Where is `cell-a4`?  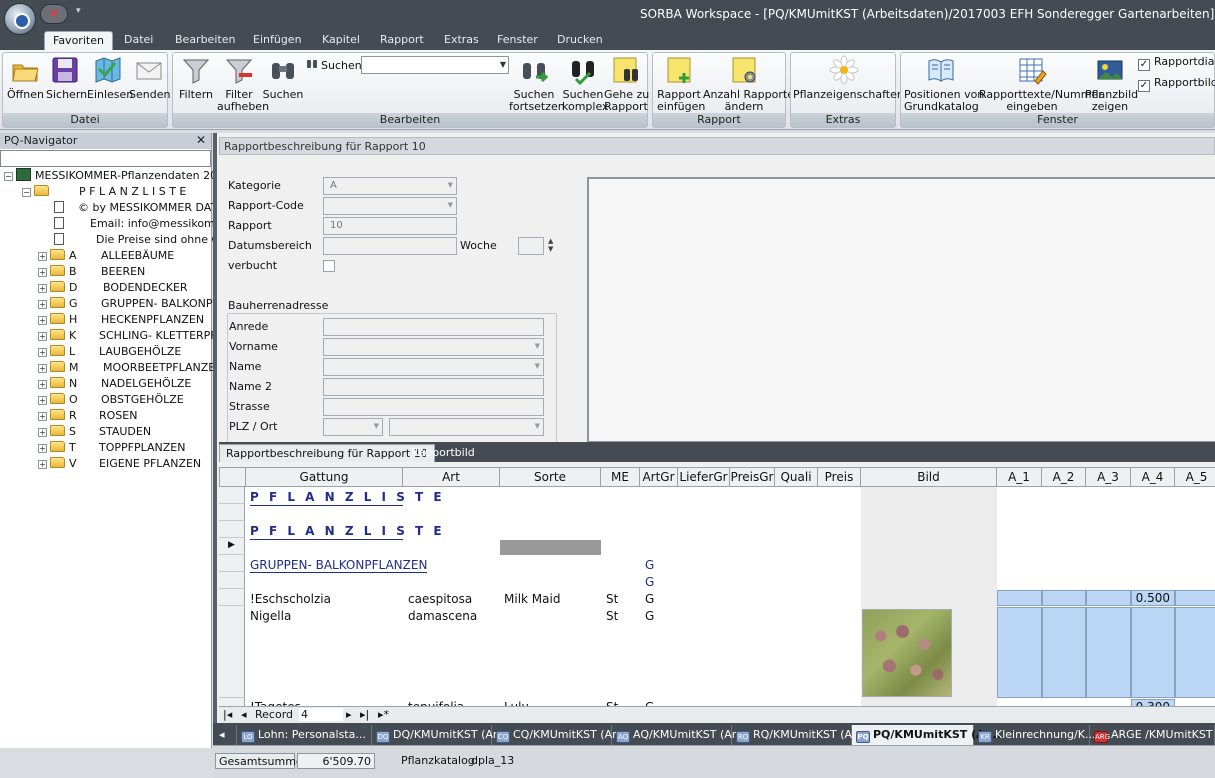
cell-a4 is located at coordinates (1153, 652).